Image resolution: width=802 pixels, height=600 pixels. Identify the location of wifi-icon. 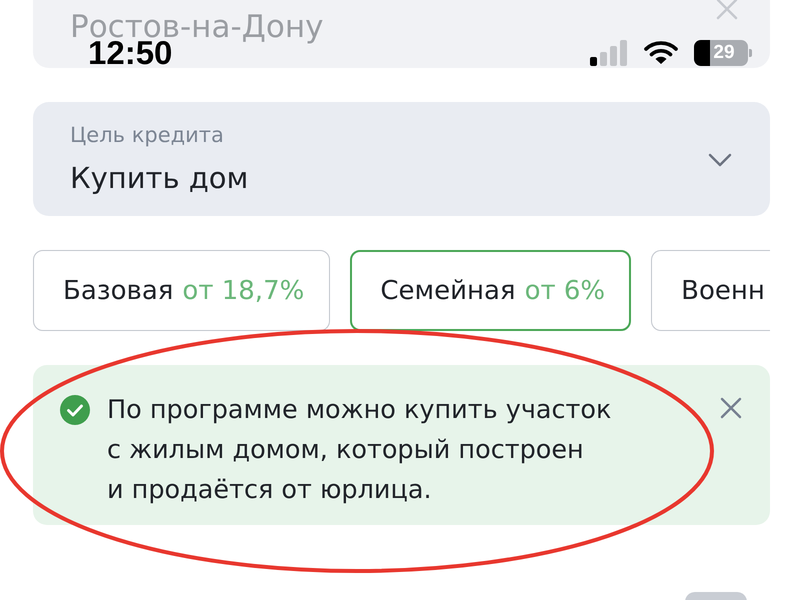
(661, 53).